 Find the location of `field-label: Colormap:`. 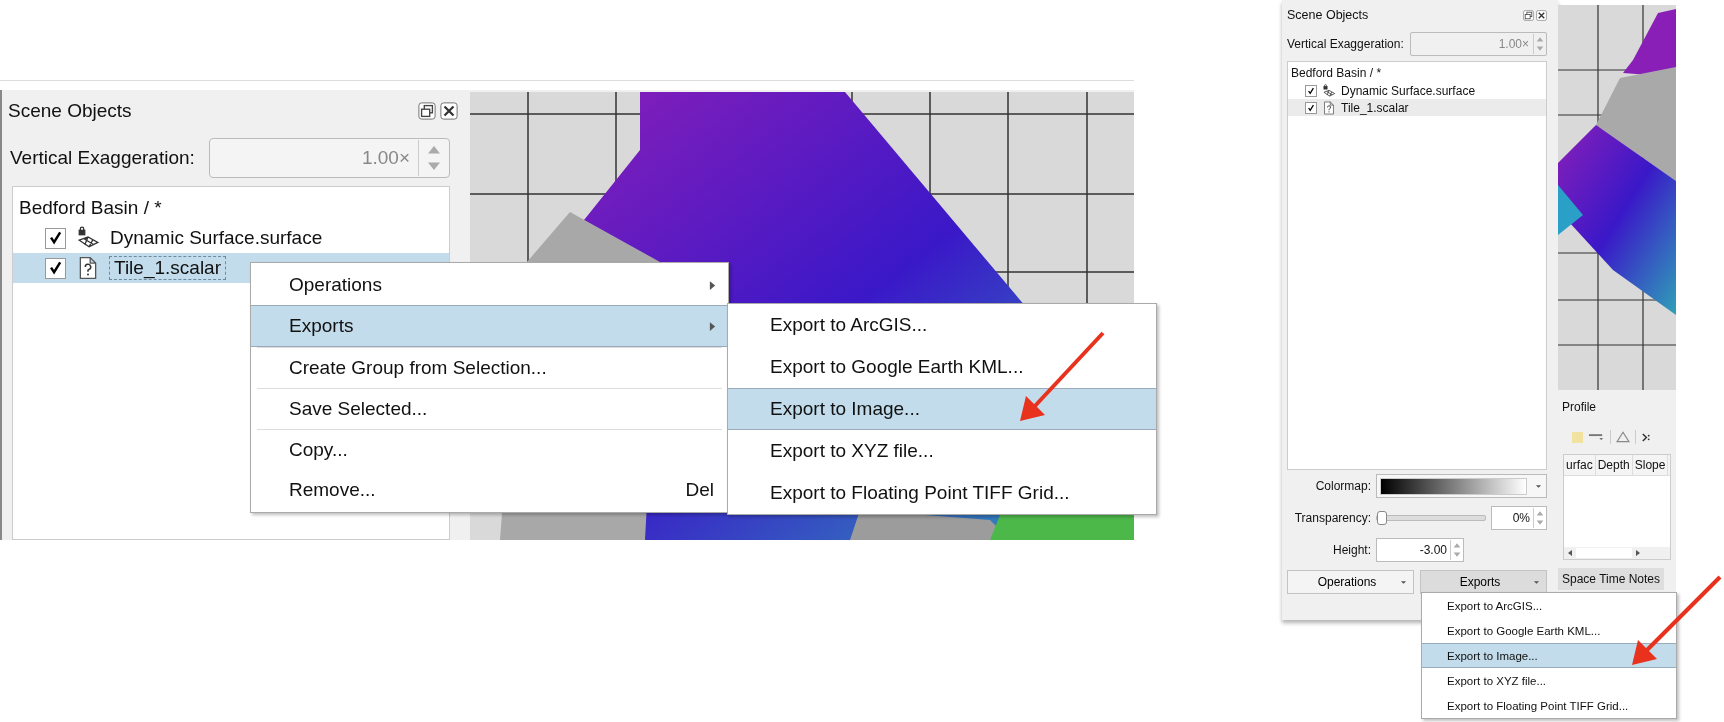

field-label: Colormap: is located at coordinates (1342, 486).